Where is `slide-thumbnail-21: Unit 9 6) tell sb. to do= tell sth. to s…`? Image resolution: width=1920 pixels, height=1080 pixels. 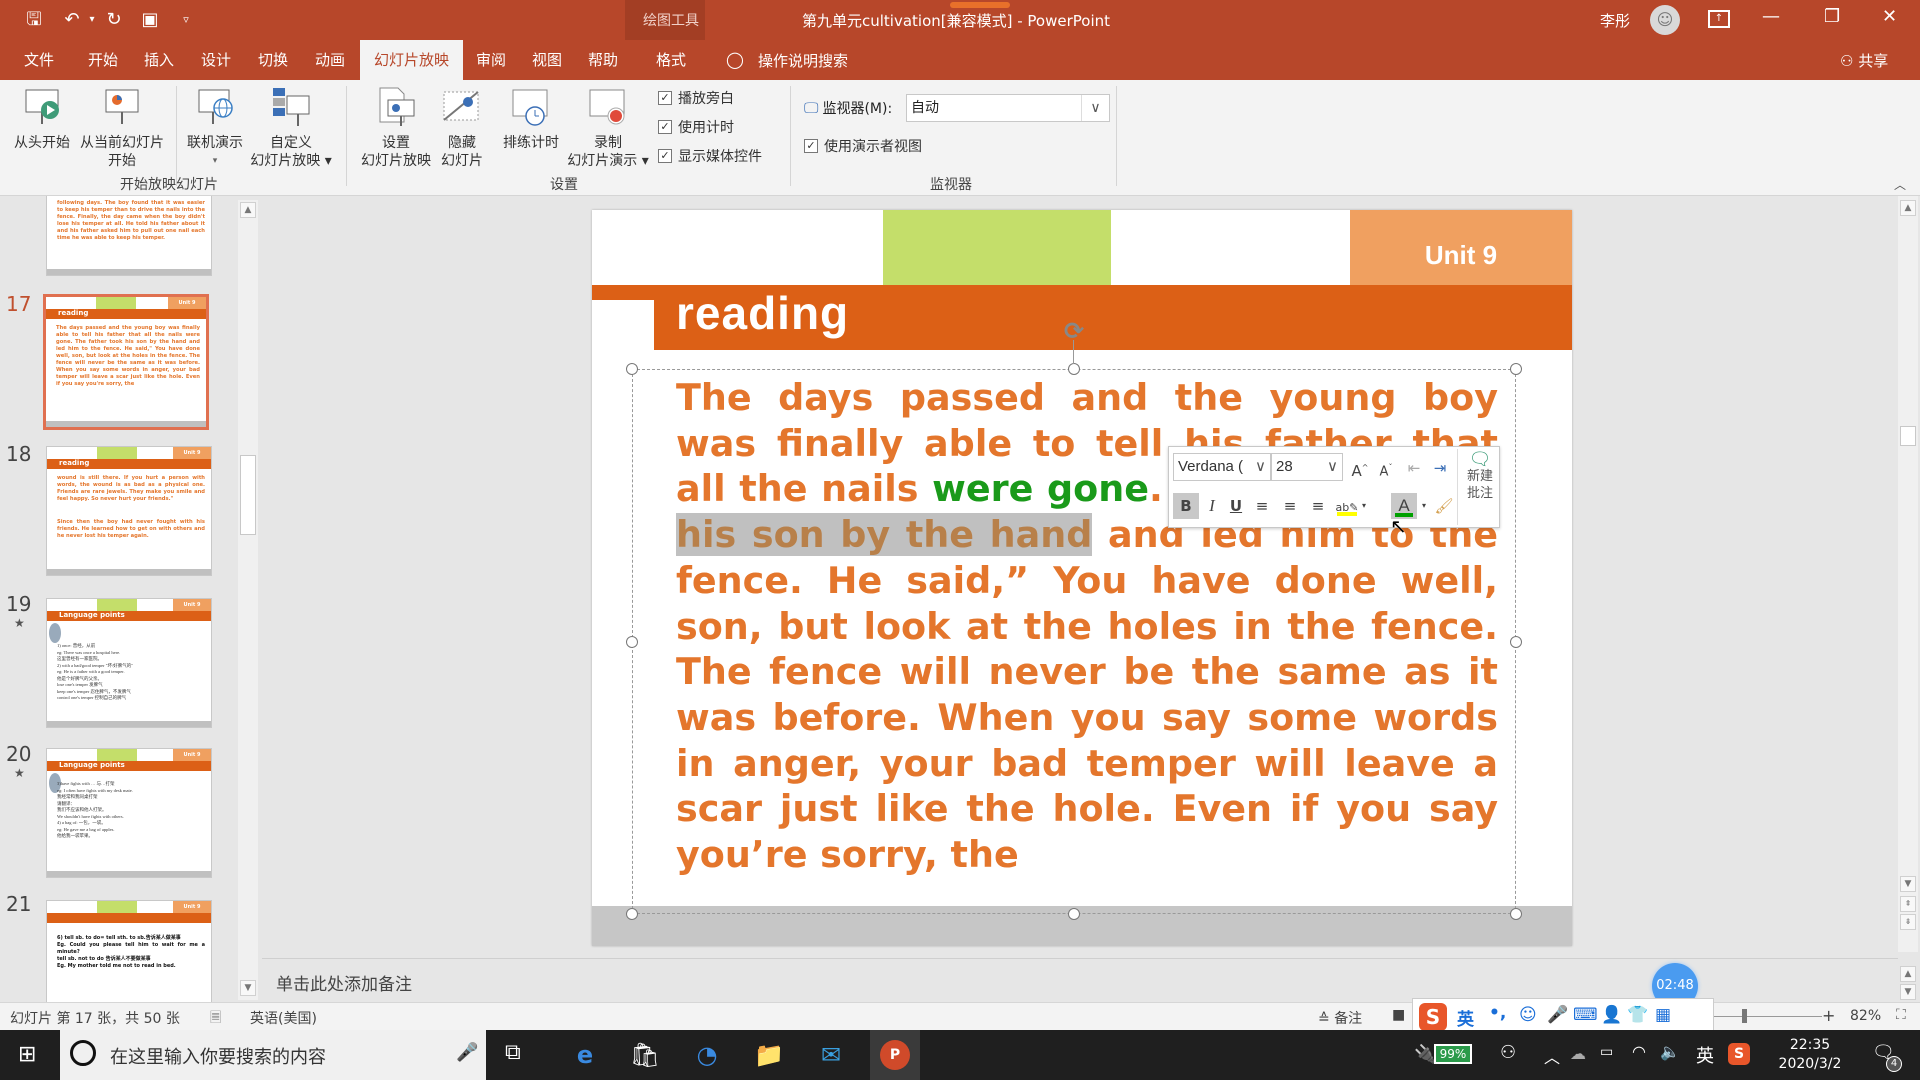
slide-thumbnail-21: Unit 9 6) tell sb. to do= tell sth. to s… is located at coordinates (129, 951).